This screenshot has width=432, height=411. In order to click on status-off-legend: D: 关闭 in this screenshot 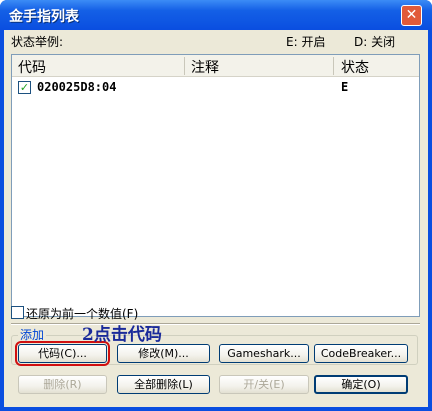, I will do `click(375, 42)`.